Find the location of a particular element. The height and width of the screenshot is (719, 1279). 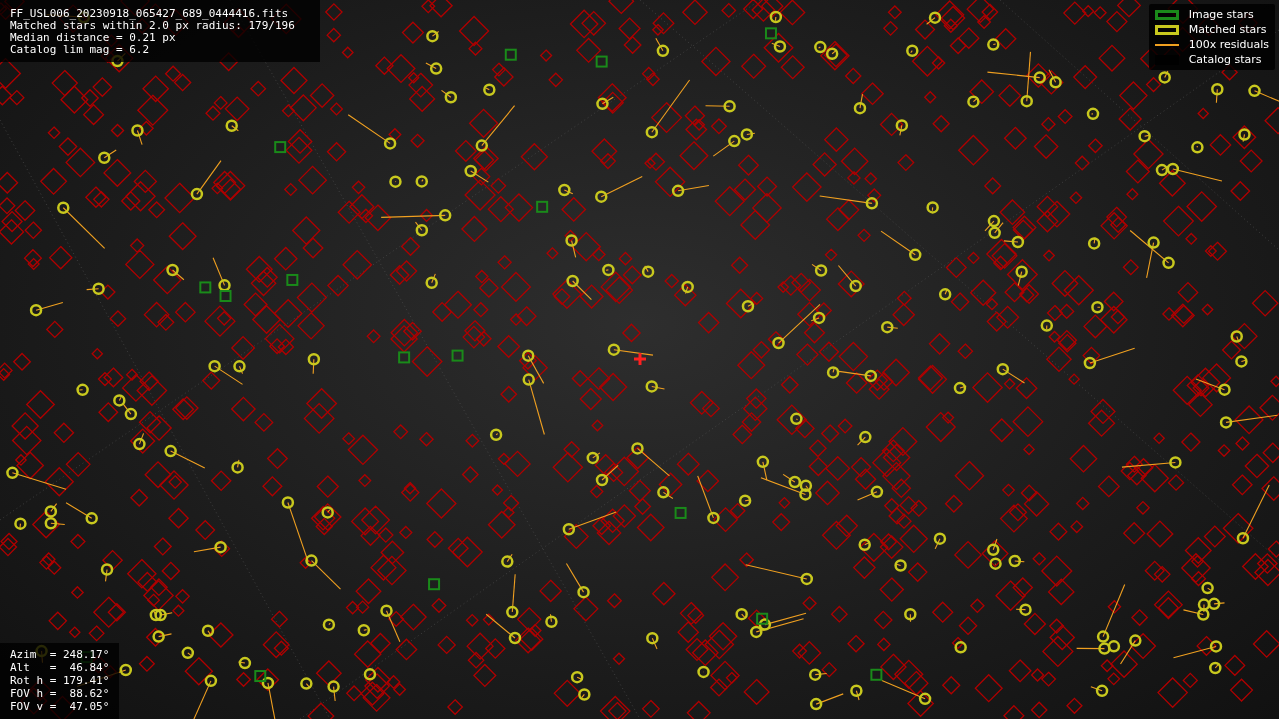

legend-label: Image stars is located at coordinates (1221, 14).